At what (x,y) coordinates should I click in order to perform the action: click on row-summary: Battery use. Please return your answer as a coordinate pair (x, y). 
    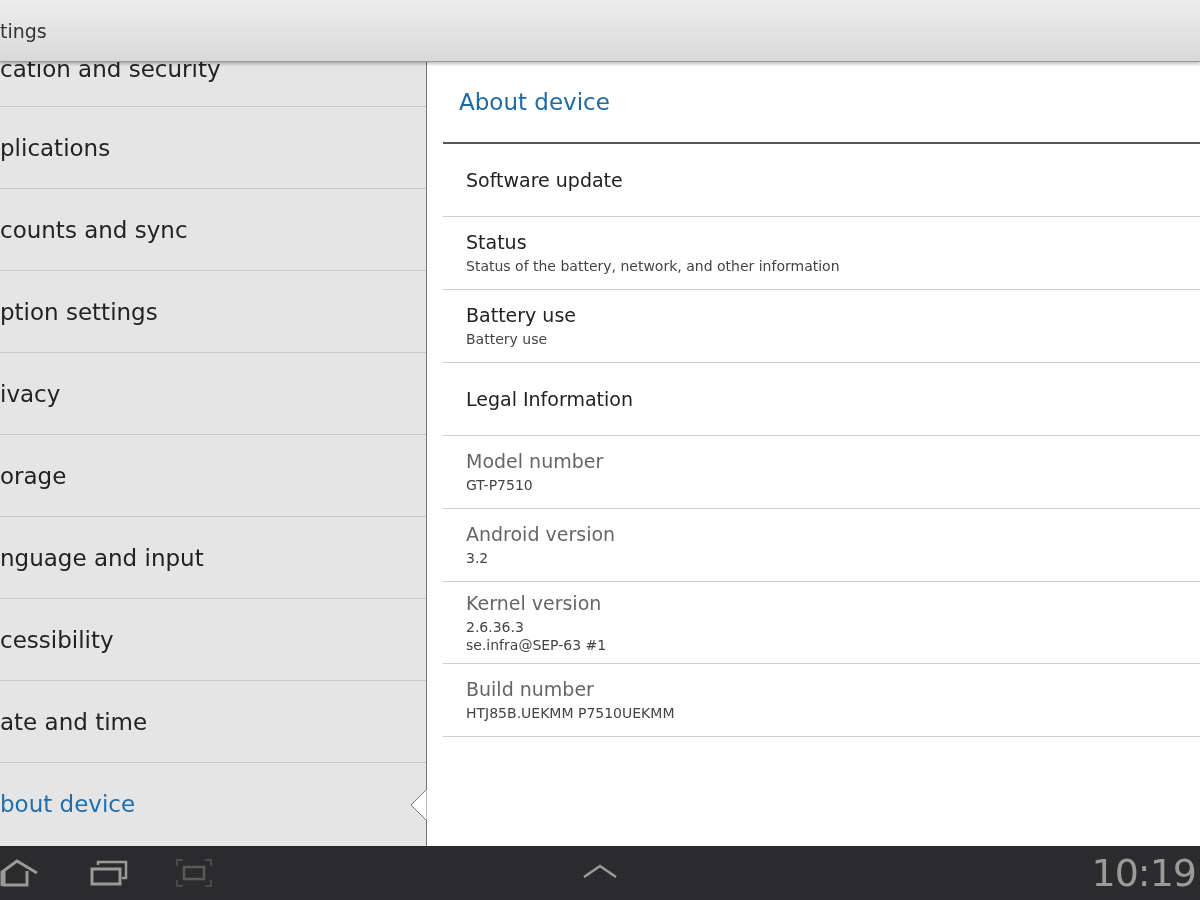
    Looking at the image, I should click on (507, 339).